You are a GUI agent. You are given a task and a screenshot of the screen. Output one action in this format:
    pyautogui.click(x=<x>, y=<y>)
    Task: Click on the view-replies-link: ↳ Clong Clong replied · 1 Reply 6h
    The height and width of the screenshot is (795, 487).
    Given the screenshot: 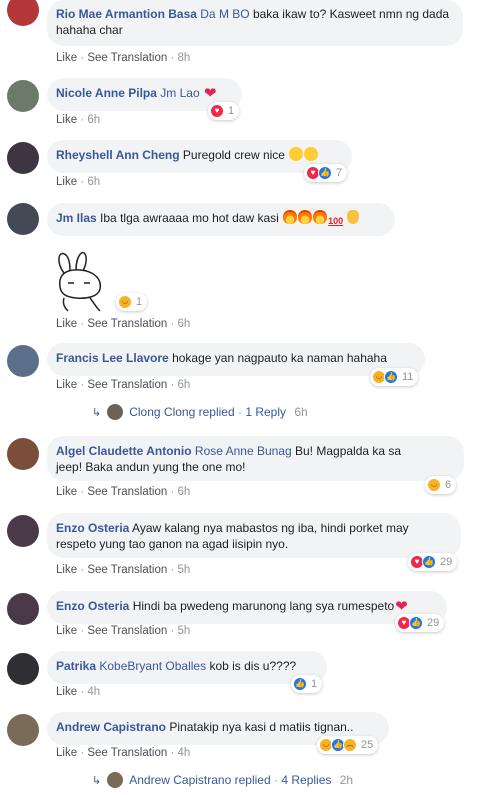 What is the action you would take?
    pyautogui.click(x=200, y=412)
    